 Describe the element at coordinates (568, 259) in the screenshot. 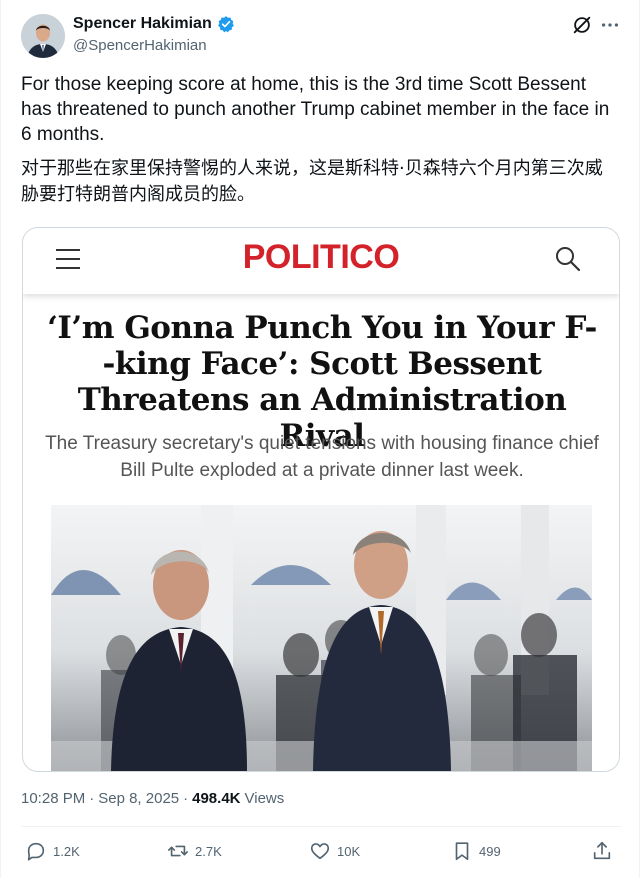

I see `search-icon` at that location.